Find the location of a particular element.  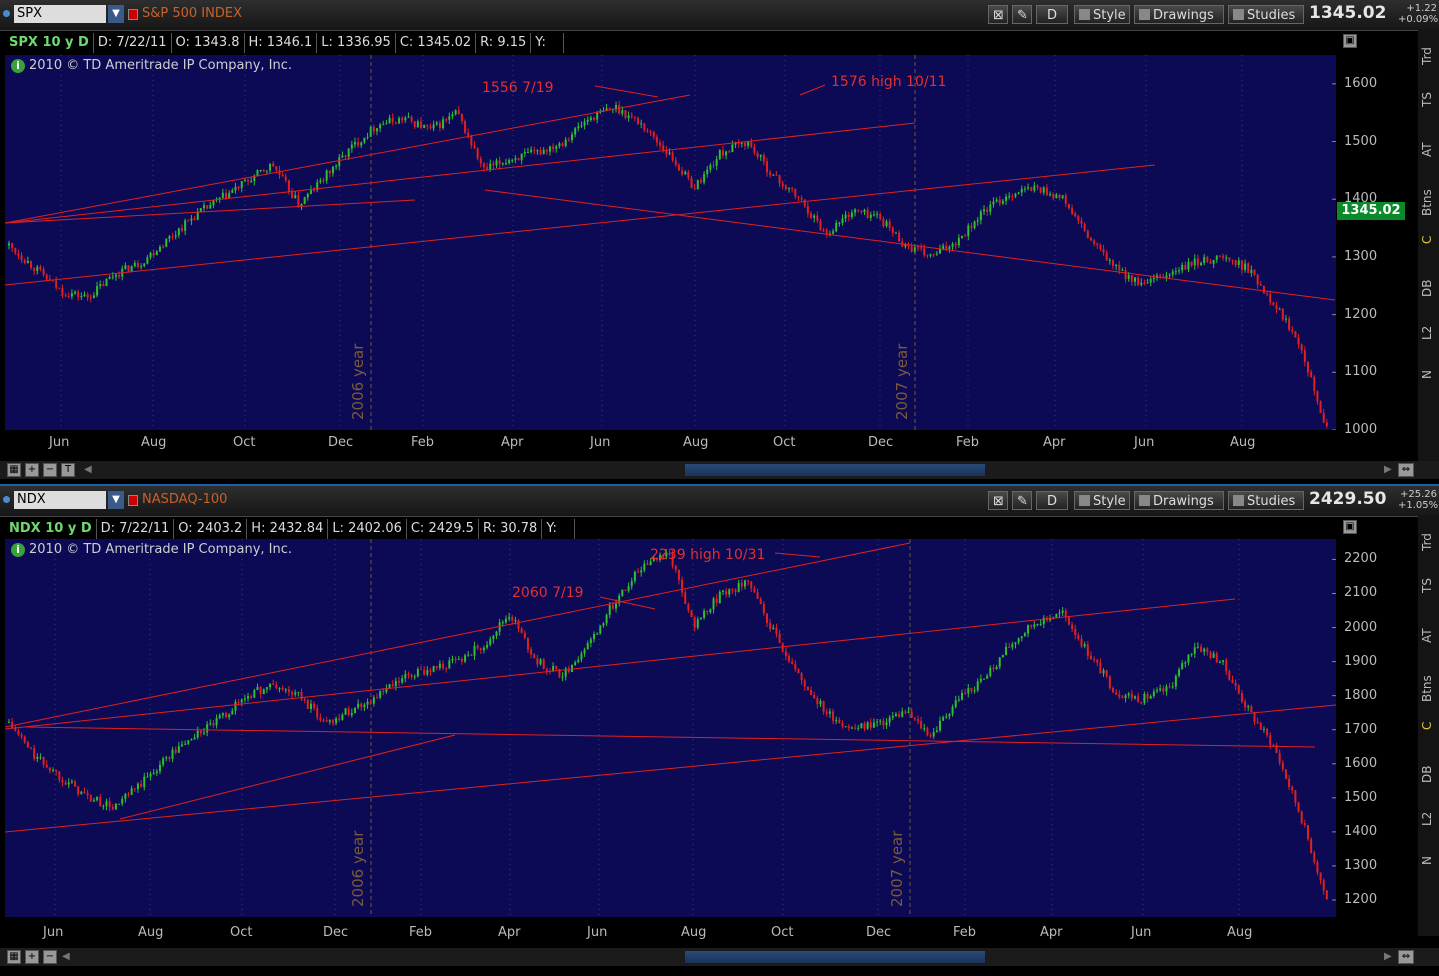

symbol-input: NDX is located at coordinates (60, 500).